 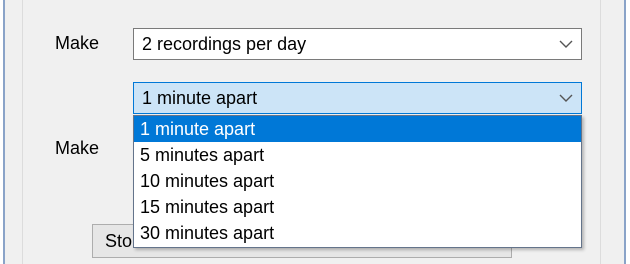 I want to click on stop-button-label: Sto, so click(x=119, y=241).